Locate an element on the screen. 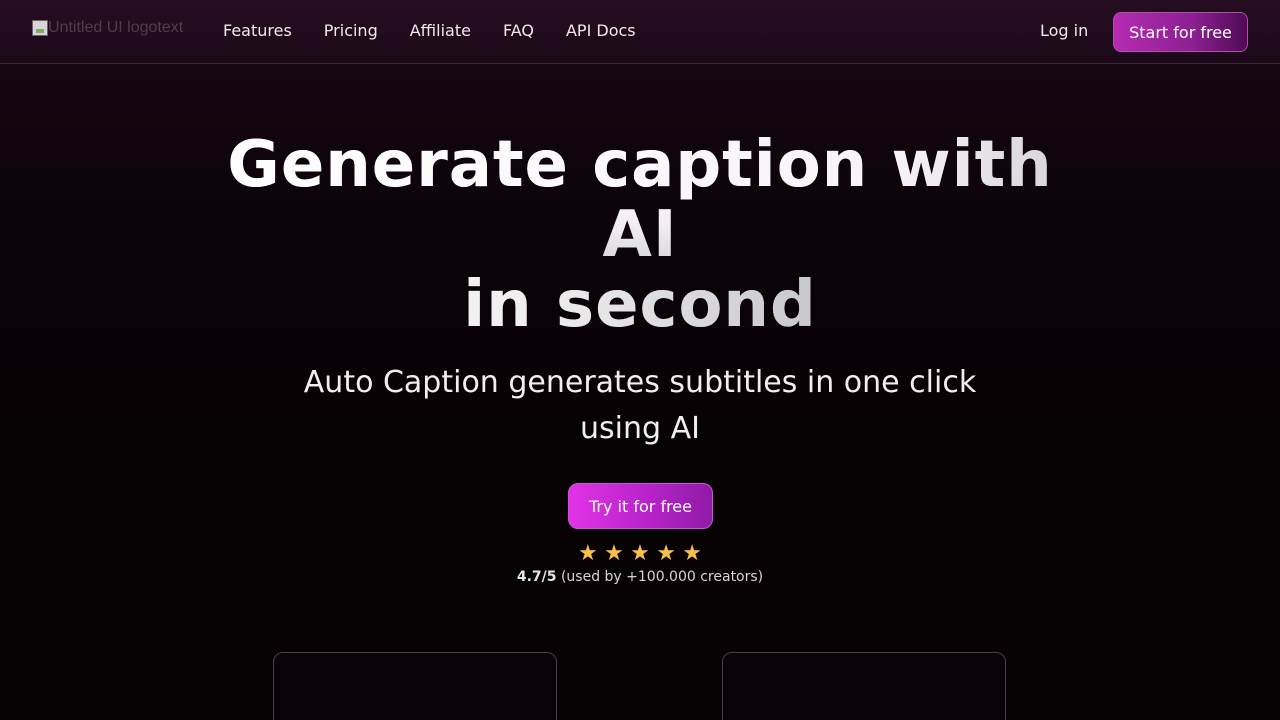 This screenshot has width=1280, height=720. nav-link-api-docs: API Docs is located at coordinates (601, 30).